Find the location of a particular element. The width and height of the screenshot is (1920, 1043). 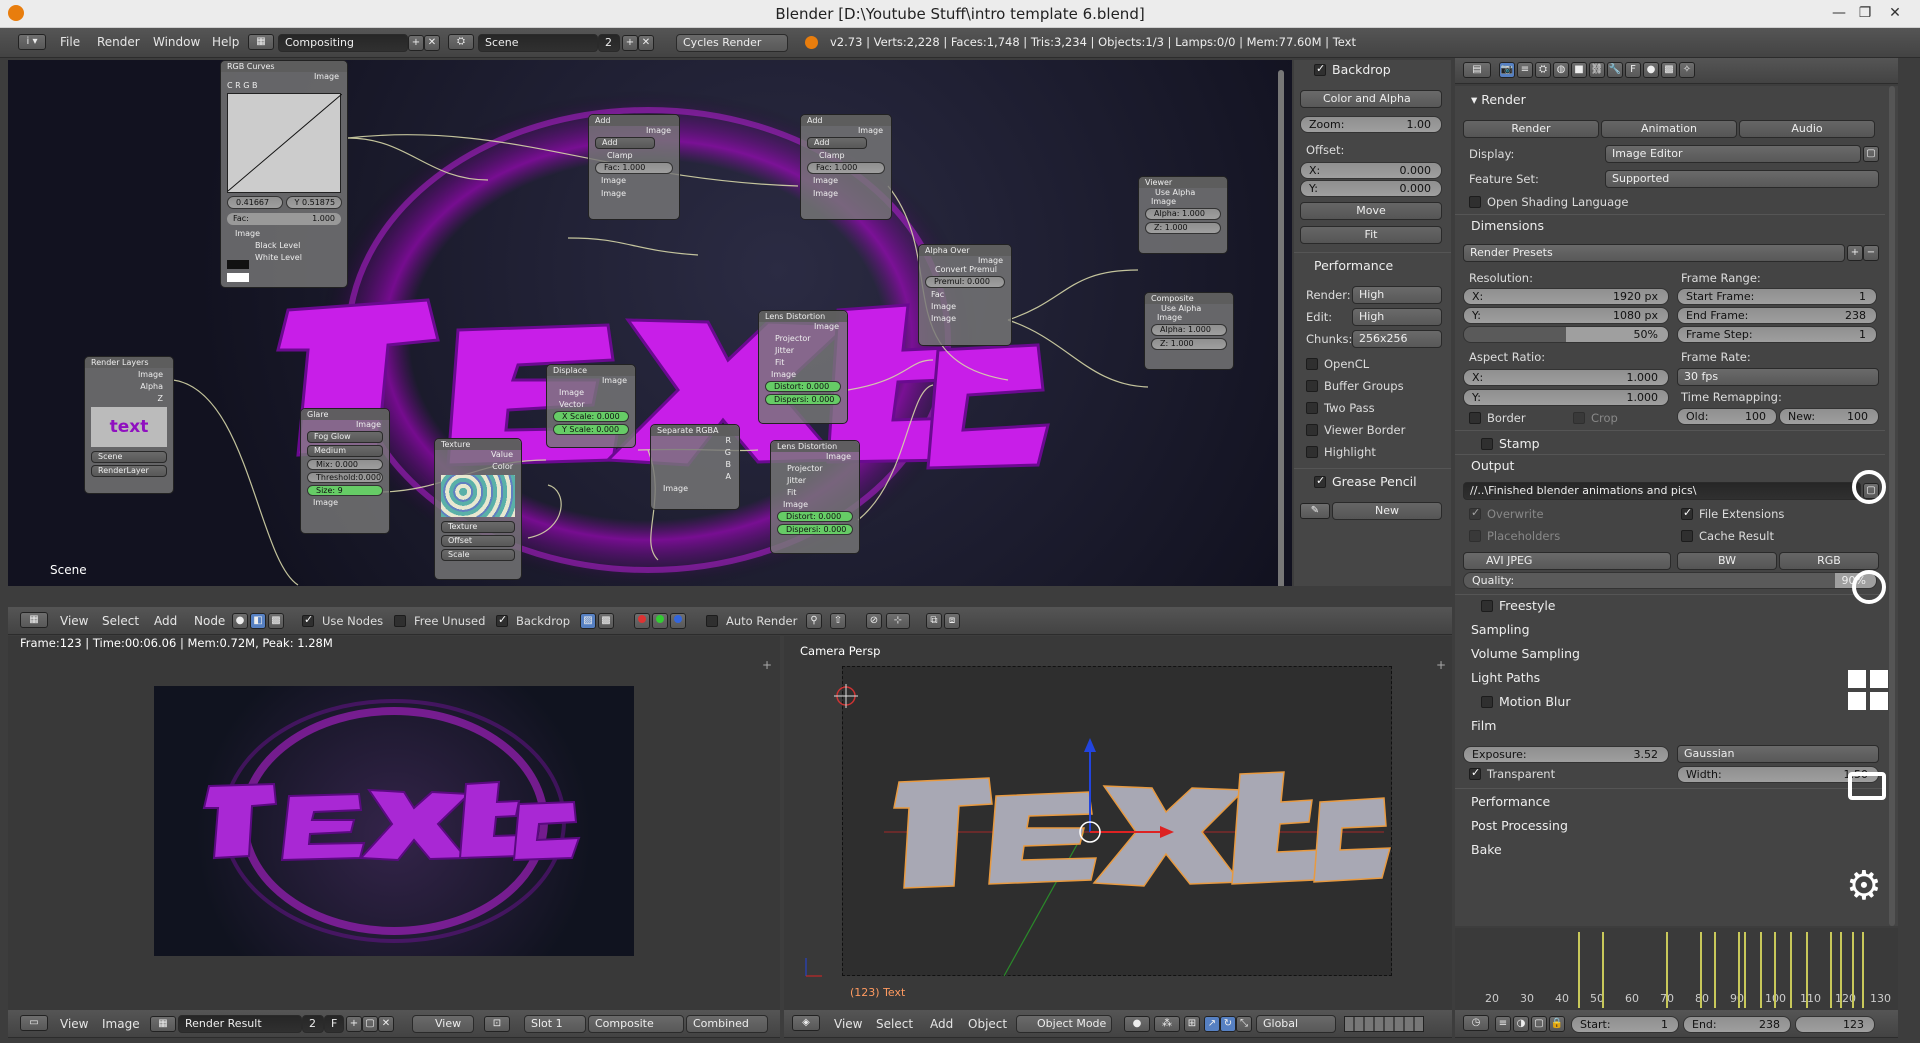

stamp-header: Stamp is located at coordinates (1519, 443).